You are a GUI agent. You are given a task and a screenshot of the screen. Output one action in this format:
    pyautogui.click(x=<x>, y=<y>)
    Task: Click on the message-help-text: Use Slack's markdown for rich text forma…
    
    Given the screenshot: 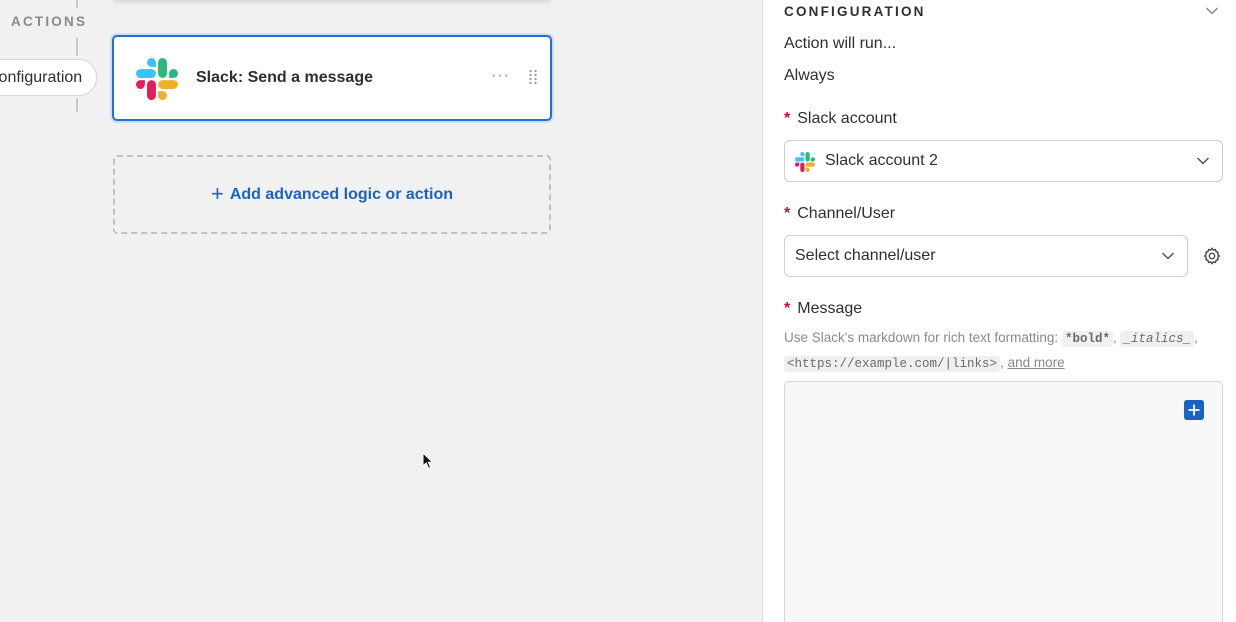 What is the action you would take?
    pyautogui.click(x=991, y=351)
    